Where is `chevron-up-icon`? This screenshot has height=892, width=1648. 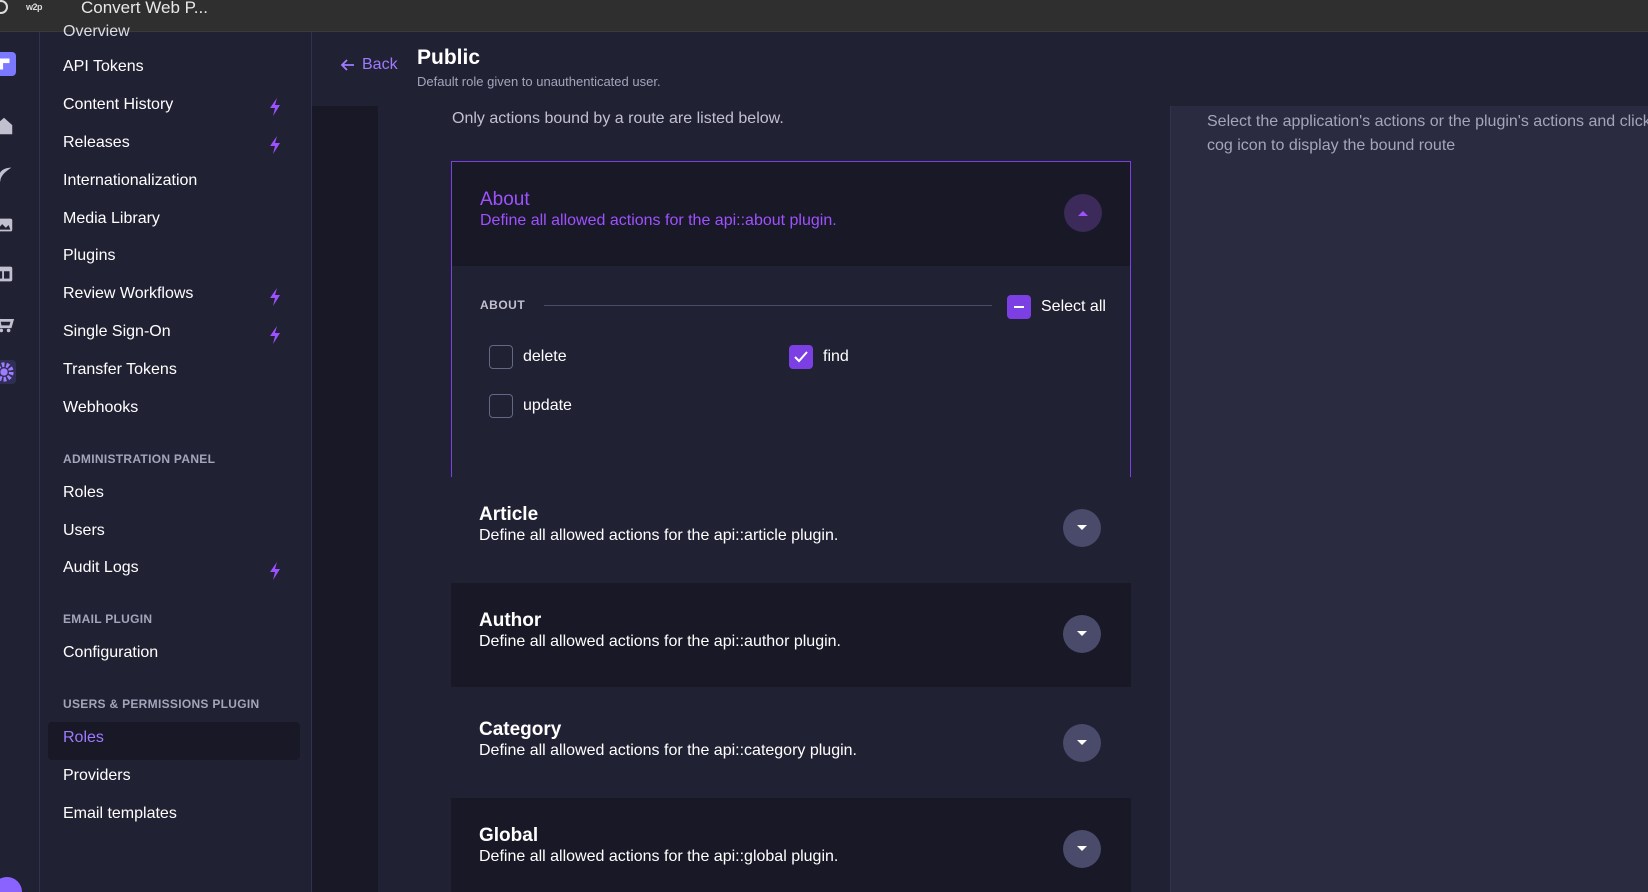 chevron-up-icon is located at coordinates (1083, 213).